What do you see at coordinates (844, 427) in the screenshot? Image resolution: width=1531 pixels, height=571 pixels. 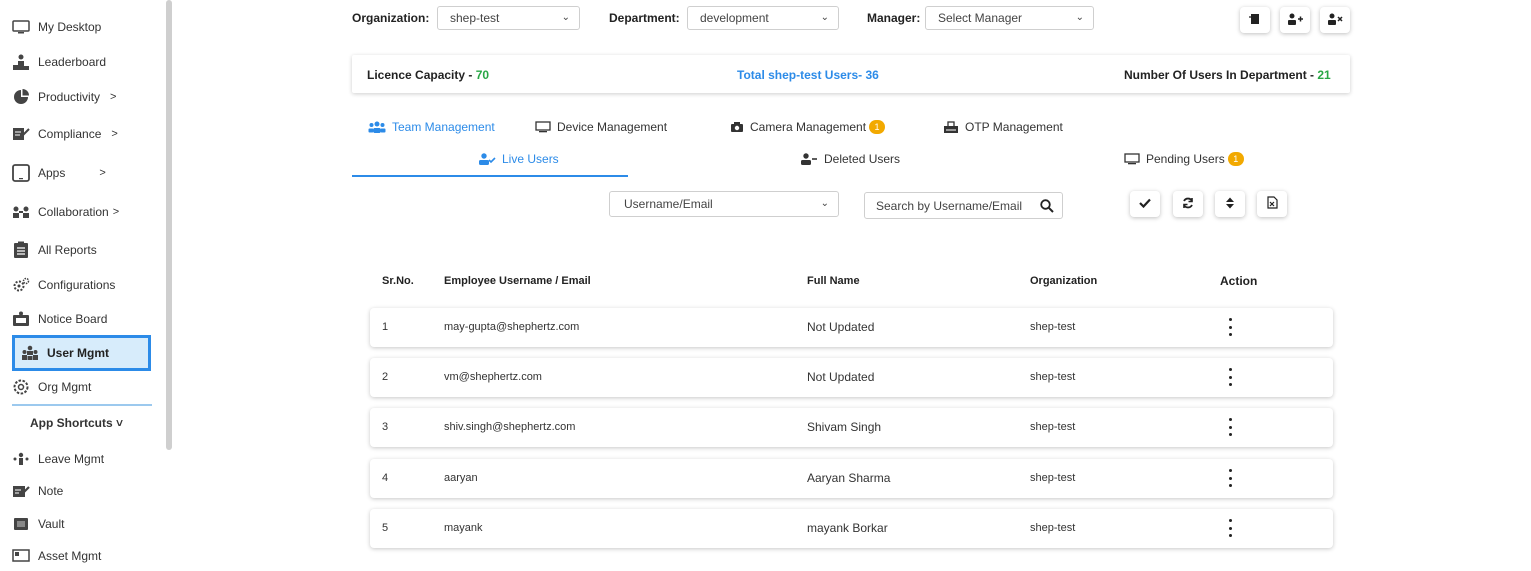 I see `cell-fullname: Shivam Singh` at bounding box center [844, 427].